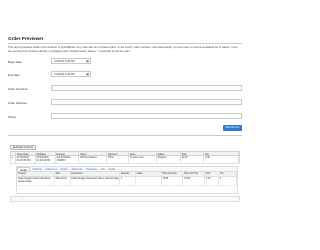 The height and width of the screenshot is (250, 320). What do you see at coordinates (36, 174) in the screenshot?
I see `column-header: Product` at bounding box center [36, 174].